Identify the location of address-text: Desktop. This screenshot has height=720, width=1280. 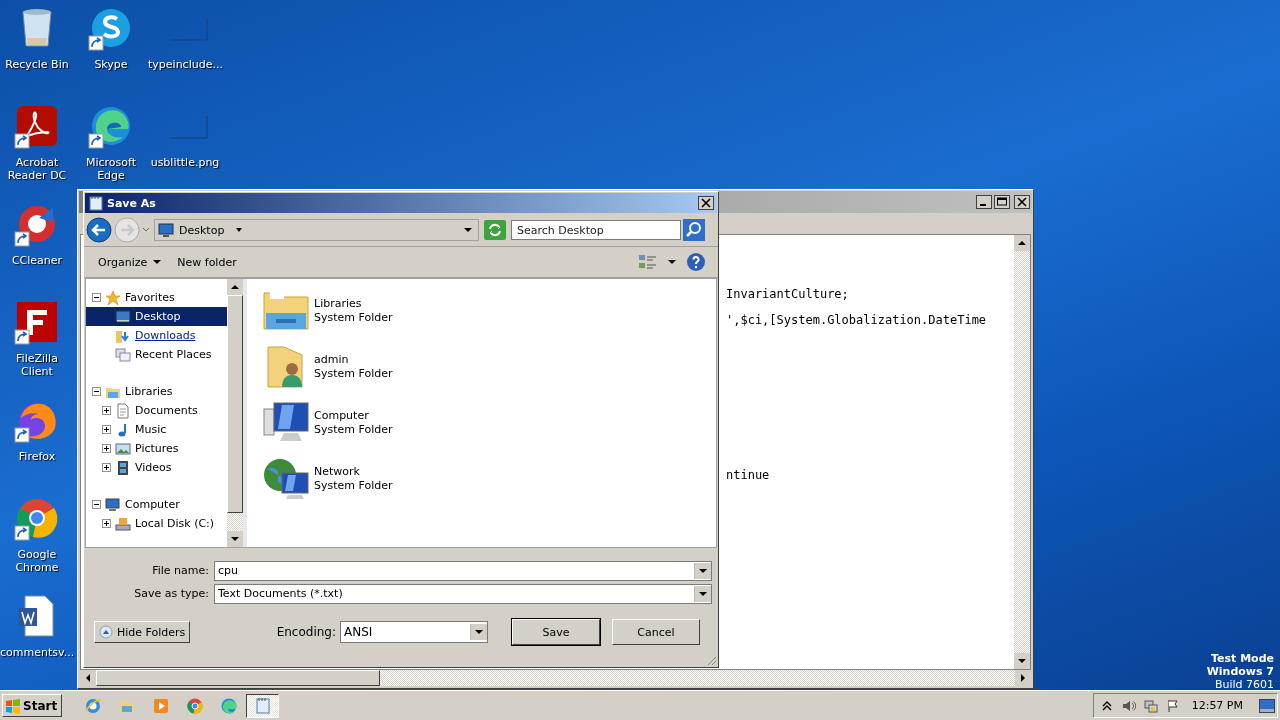
(202, 230).